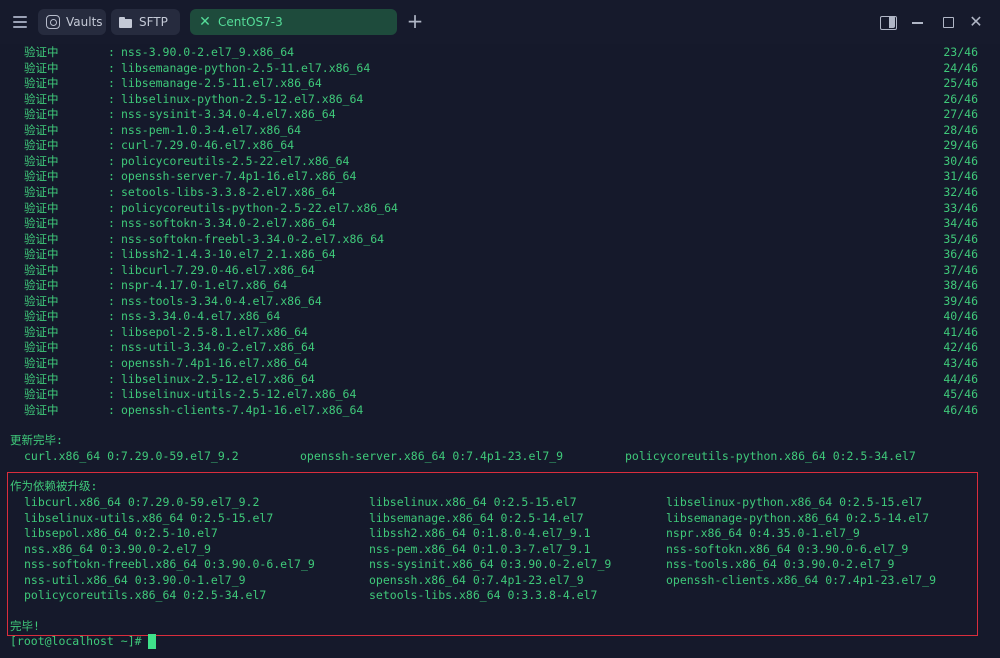 The width and height of the screenshot is (1000, 658). What do you see at coordinates (500, 115) in the screenshot?
I see `verify-row: 验证中: nss-sysinit-3.34.0-4.el7.x86_64 27/46` at bounding box center [500, 115].